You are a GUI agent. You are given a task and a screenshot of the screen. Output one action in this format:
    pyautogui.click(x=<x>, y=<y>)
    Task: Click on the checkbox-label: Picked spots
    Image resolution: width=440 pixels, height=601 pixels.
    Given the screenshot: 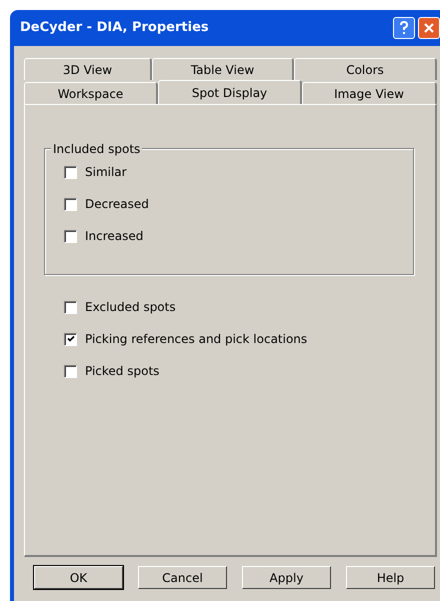 What is the action you would take?
    pyautogui.click(x=122, y=371)
    